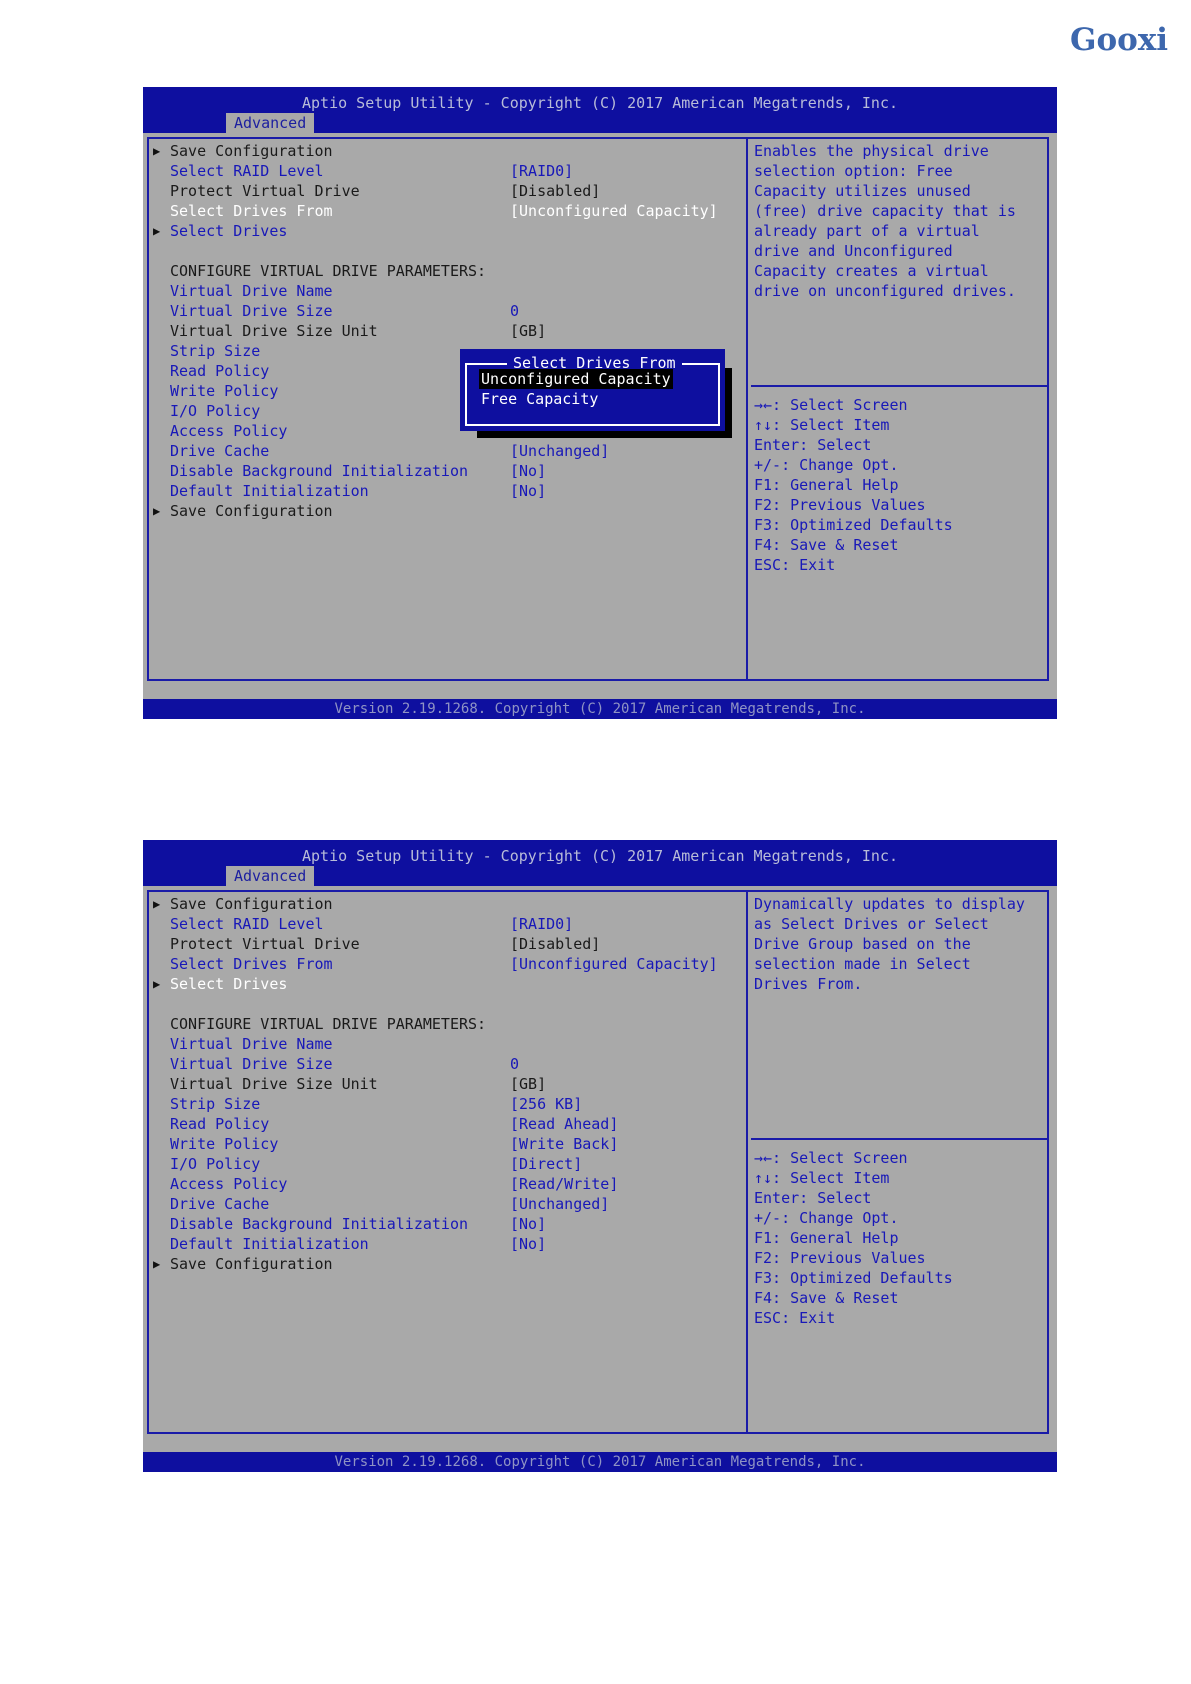 This screenshot has height=1684, width=1191. I want to click on setup-item-label: Virtual Drive Size Unit, so click(274, 331).